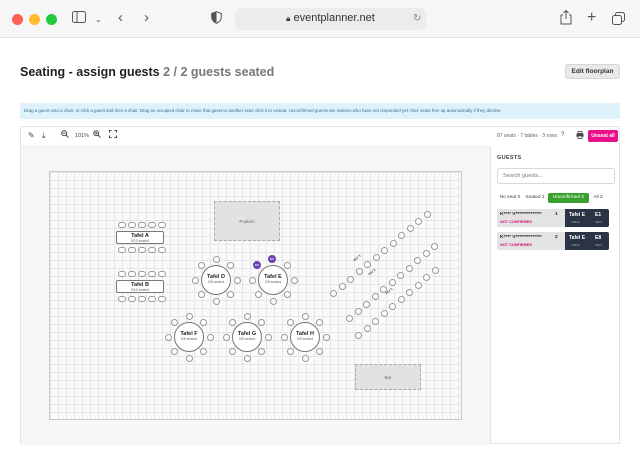 This screenshot has width=640, height=459. What do you see at coordinates (562, 135) in the screenshot?
I see `help-icon: ?` at bounding box center [562, 135].